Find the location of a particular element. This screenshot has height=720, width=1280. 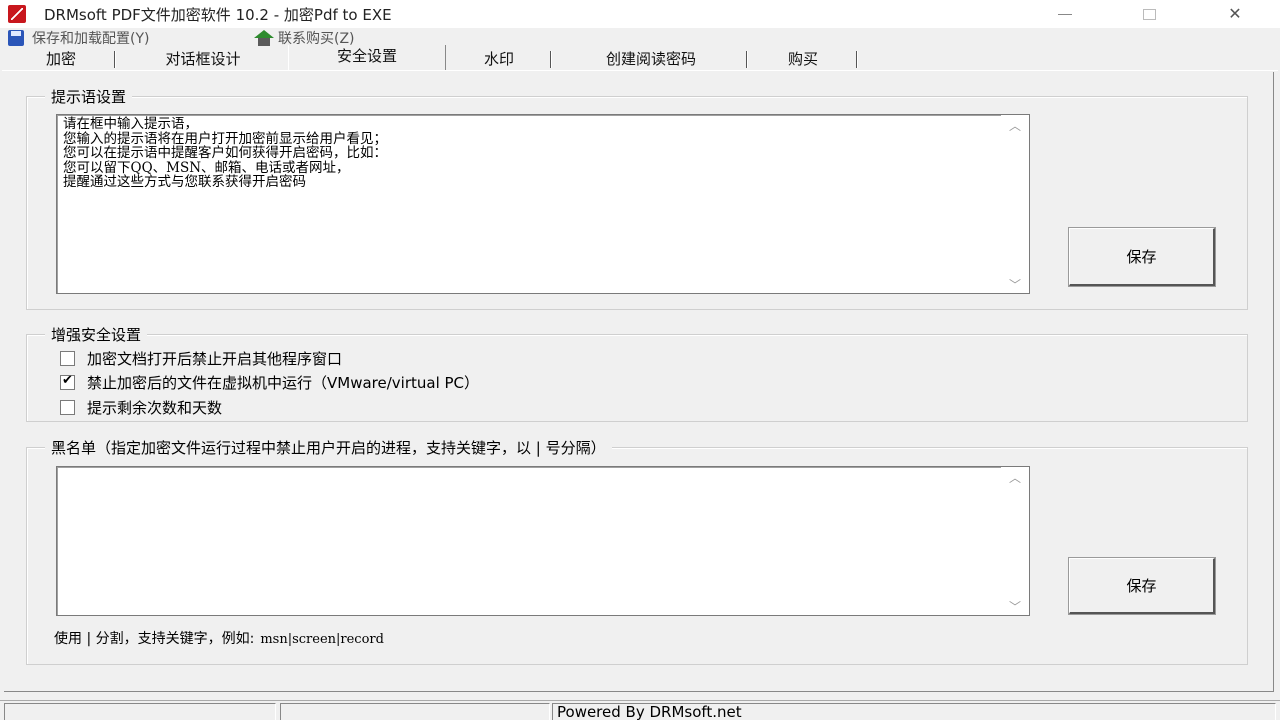

pdf-app-icon is located at coordinates (17, 14).